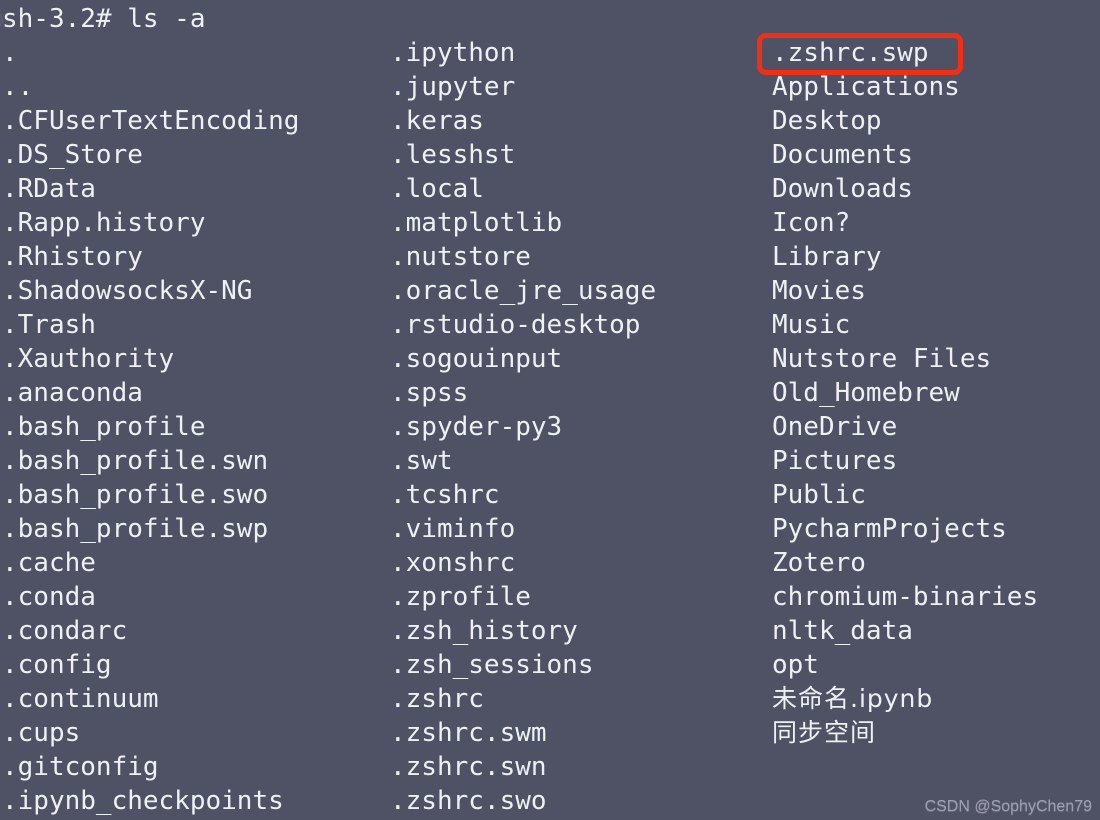  I want to click on file-entry: .zshrc.swn, so click(468, 767).